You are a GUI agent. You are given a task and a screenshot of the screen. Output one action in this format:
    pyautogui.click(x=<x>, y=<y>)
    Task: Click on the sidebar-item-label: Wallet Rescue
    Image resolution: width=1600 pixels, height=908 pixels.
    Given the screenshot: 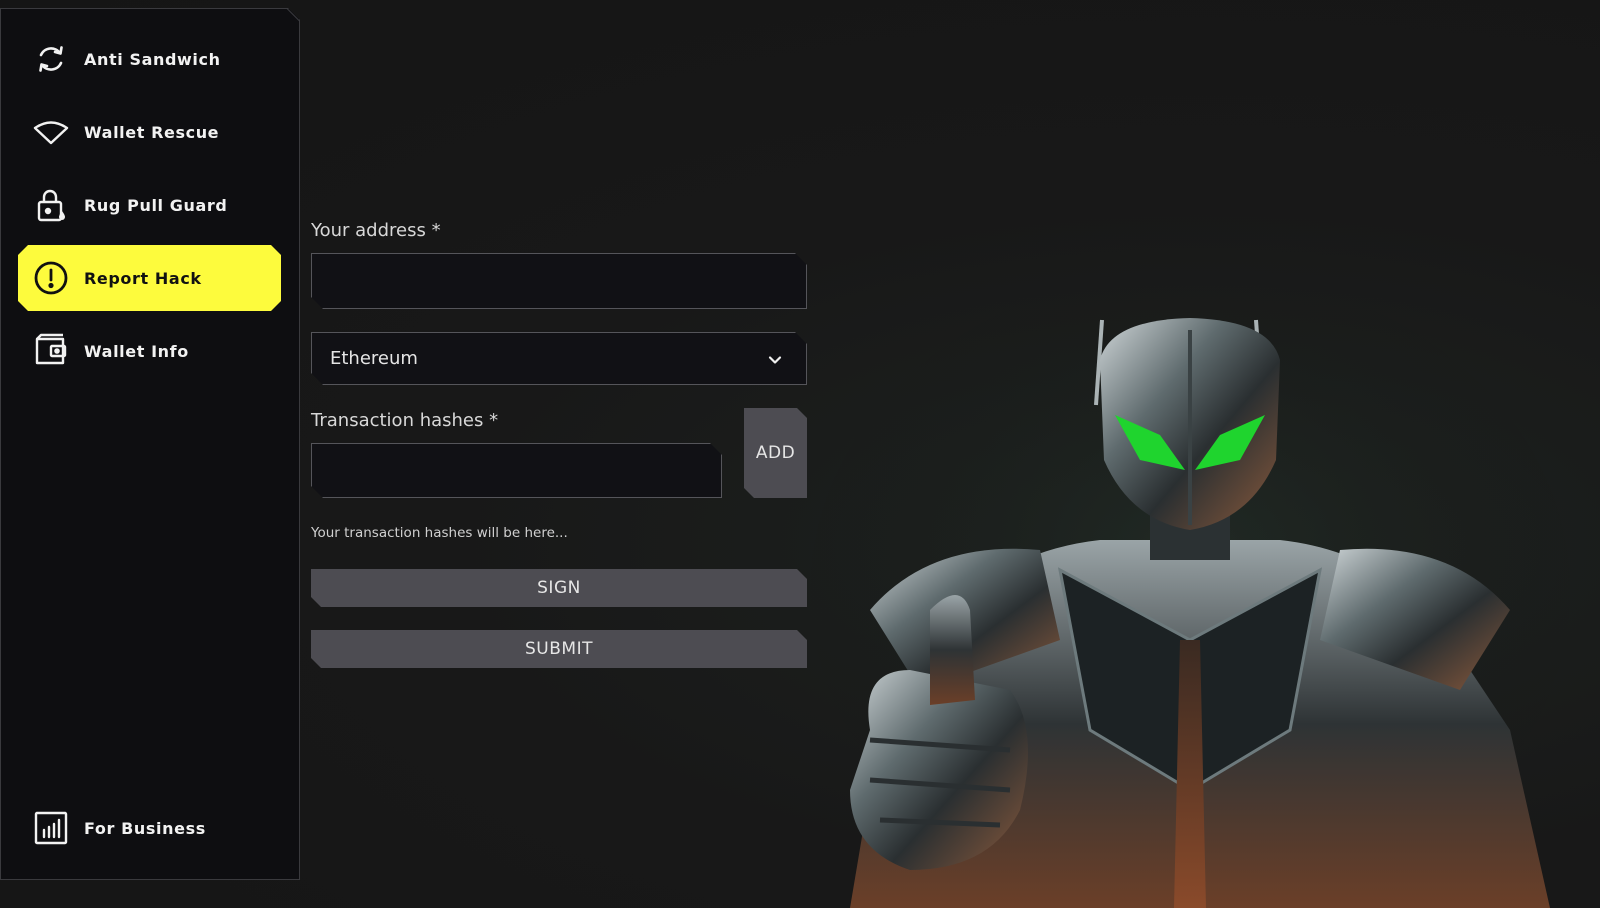 What is the action you would take?
    pyautogui.click(x=152, y=132)
    